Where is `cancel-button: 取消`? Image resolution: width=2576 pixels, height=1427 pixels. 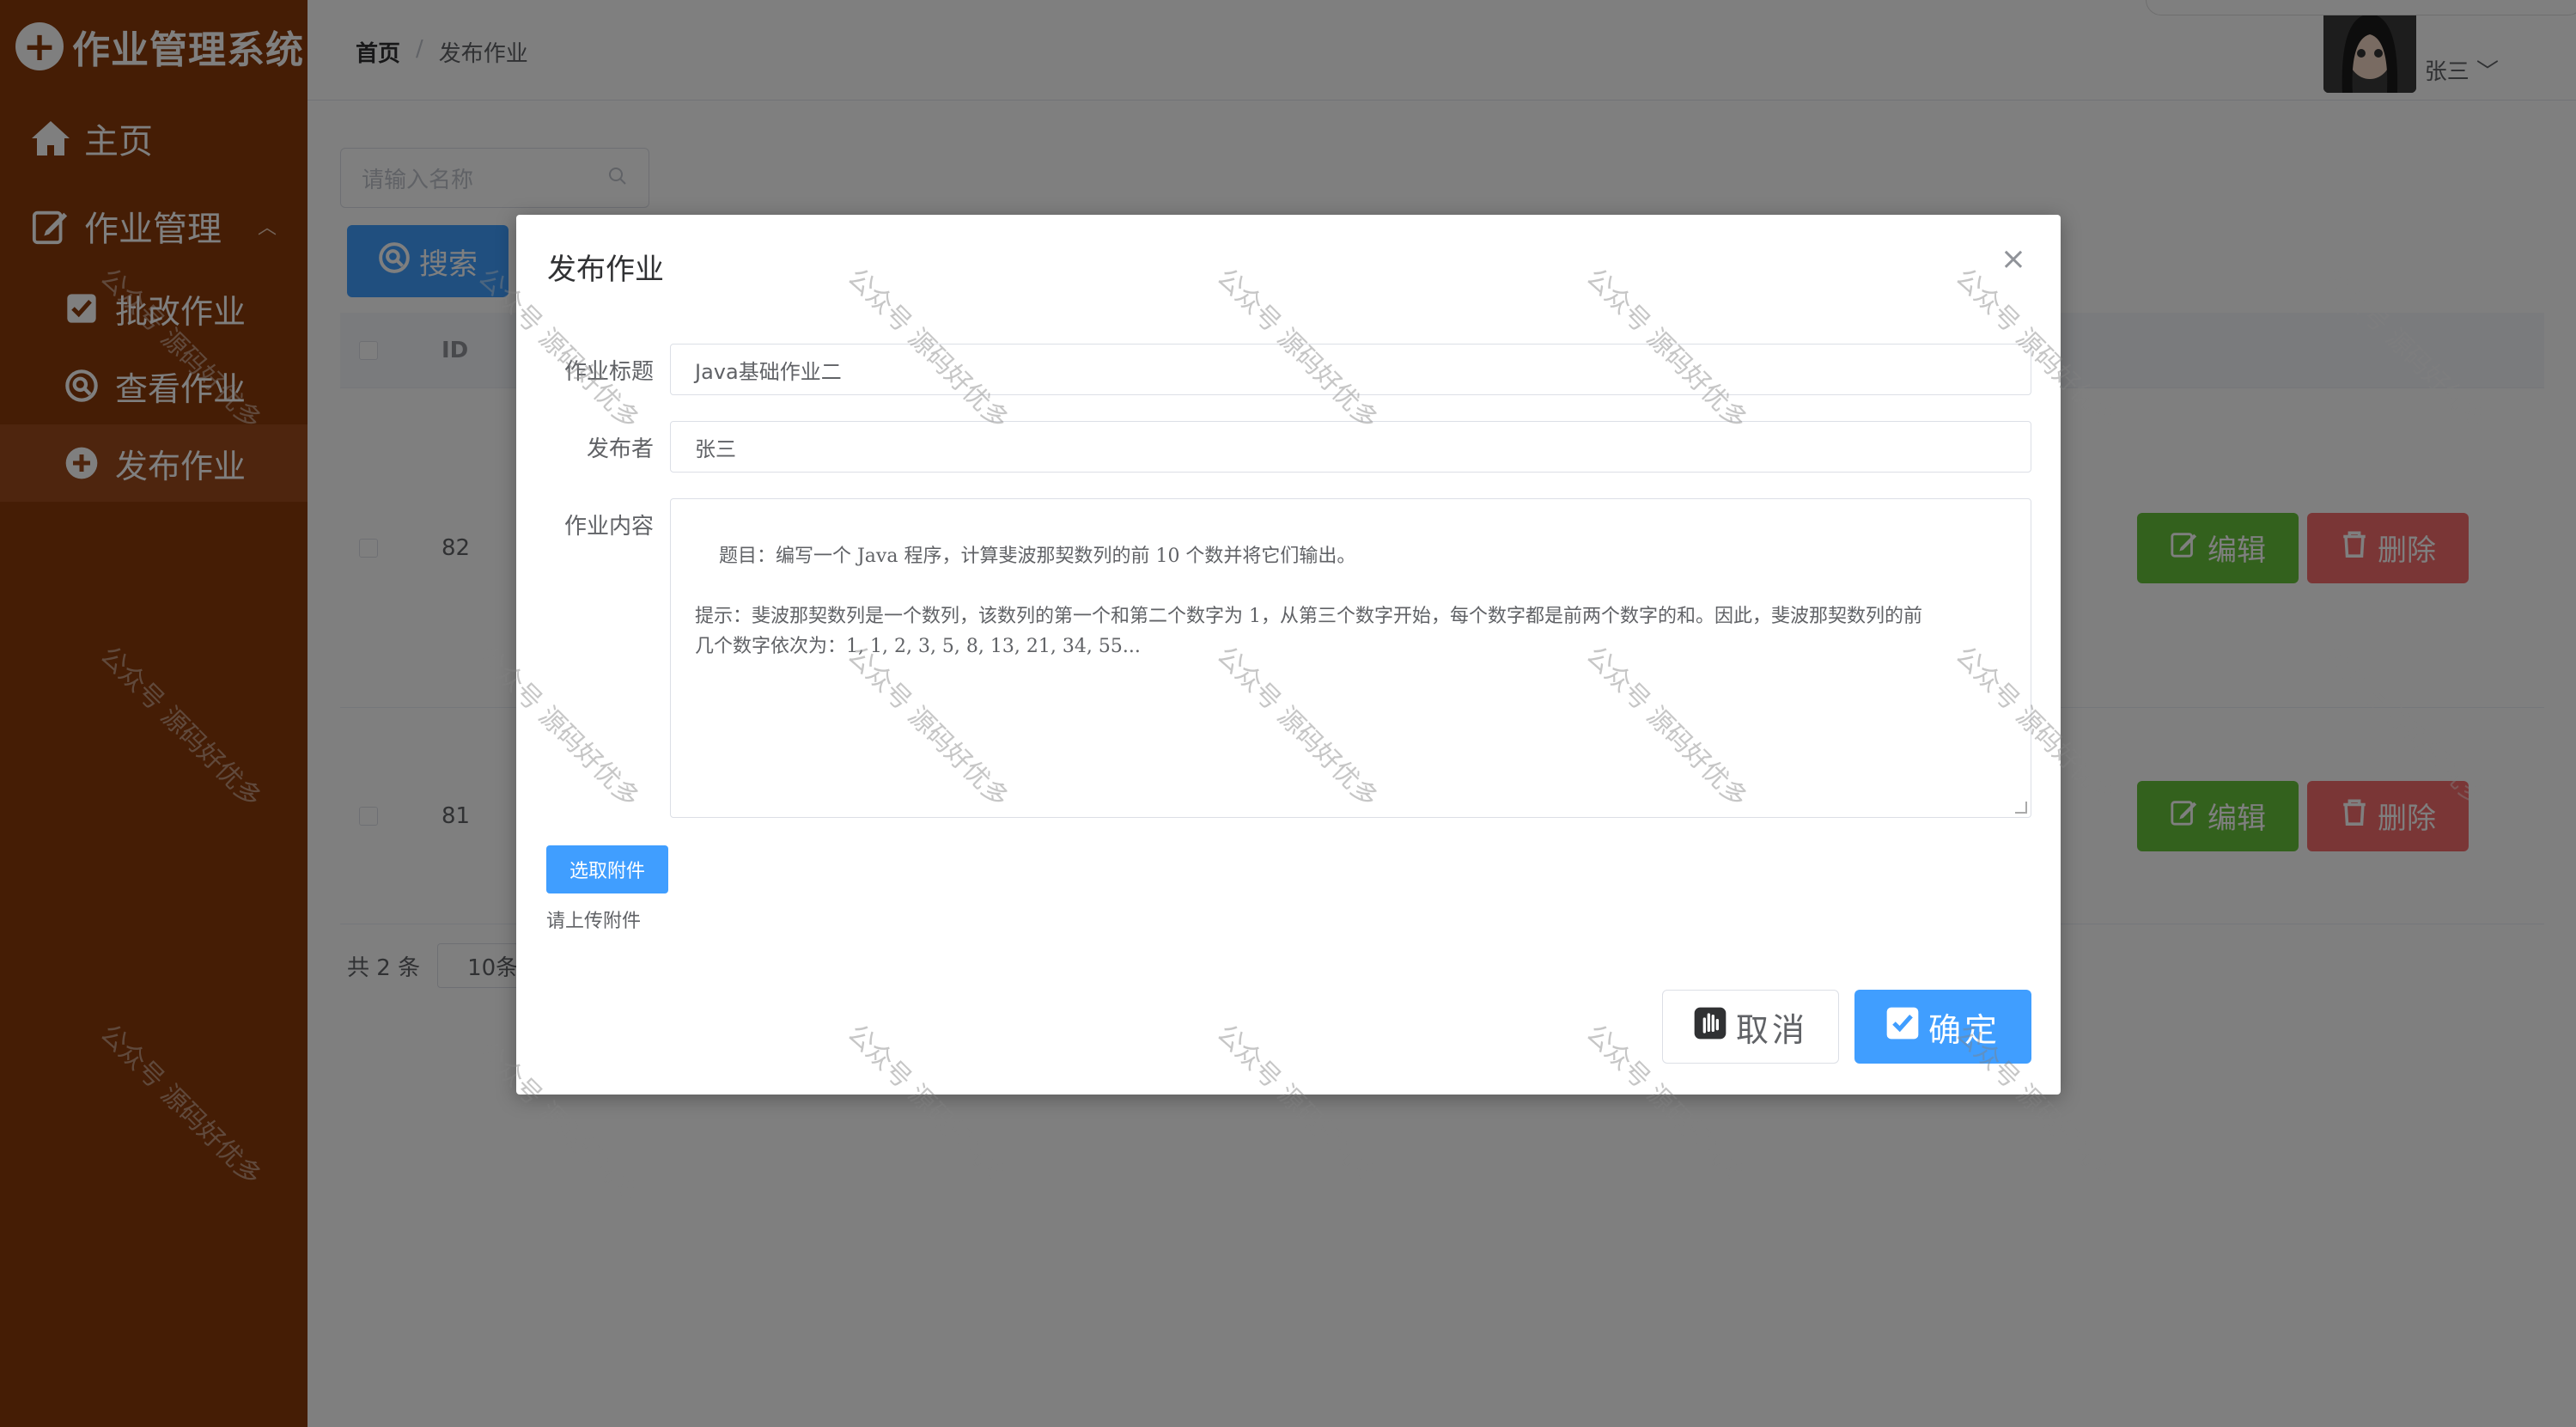
cancel-button: 取消 is located at coordinates (1750, 1027).